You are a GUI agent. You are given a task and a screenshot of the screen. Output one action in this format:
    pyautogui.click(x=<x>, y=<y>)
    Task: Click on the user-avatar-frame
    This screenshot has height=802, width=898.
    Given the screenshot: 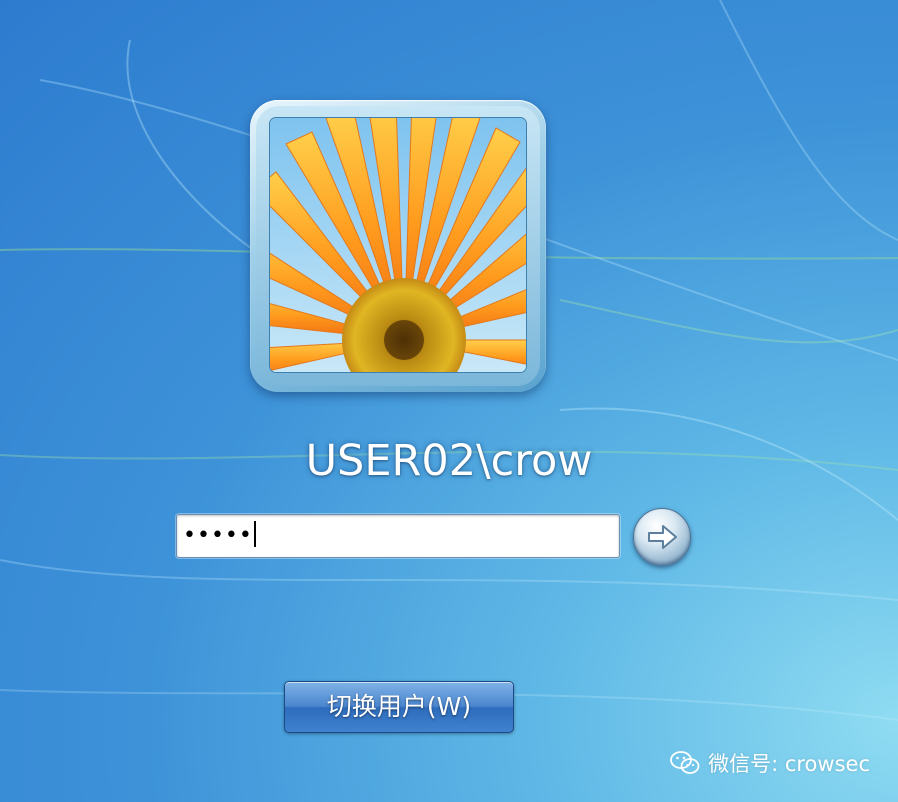 What is the action you would take?
    pyautogui.click(x=398, y=246)
    